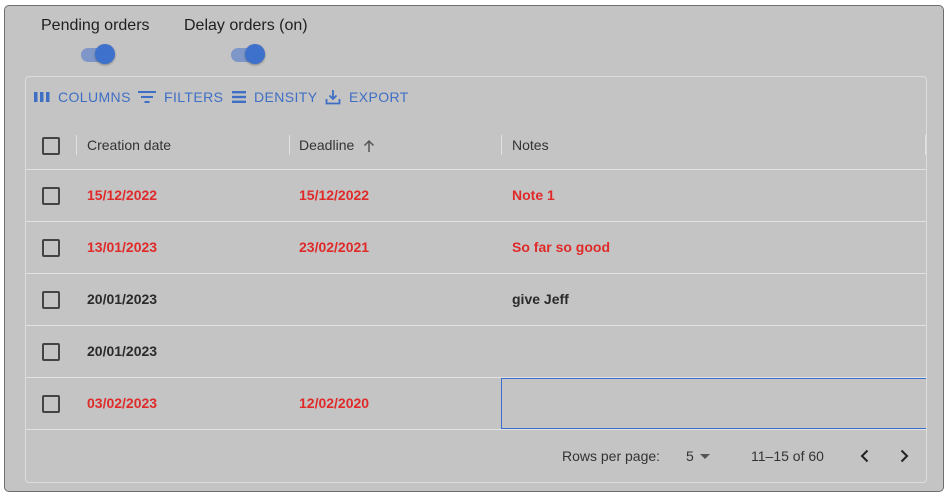 This screenshot has height=499, width=950. Describe the element at coordinates (530, 145) in the screenshot. I see `column-header-notes: Notes` at that location.